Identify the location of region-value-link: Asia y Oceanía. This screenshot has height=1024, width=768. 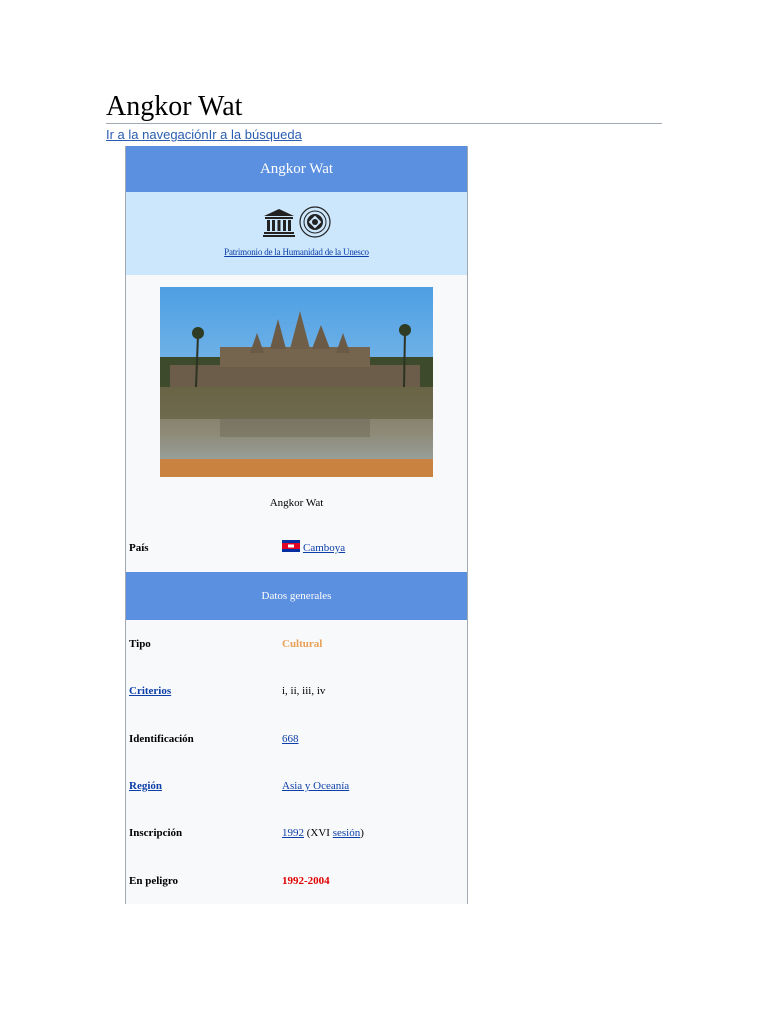
(315, 786).